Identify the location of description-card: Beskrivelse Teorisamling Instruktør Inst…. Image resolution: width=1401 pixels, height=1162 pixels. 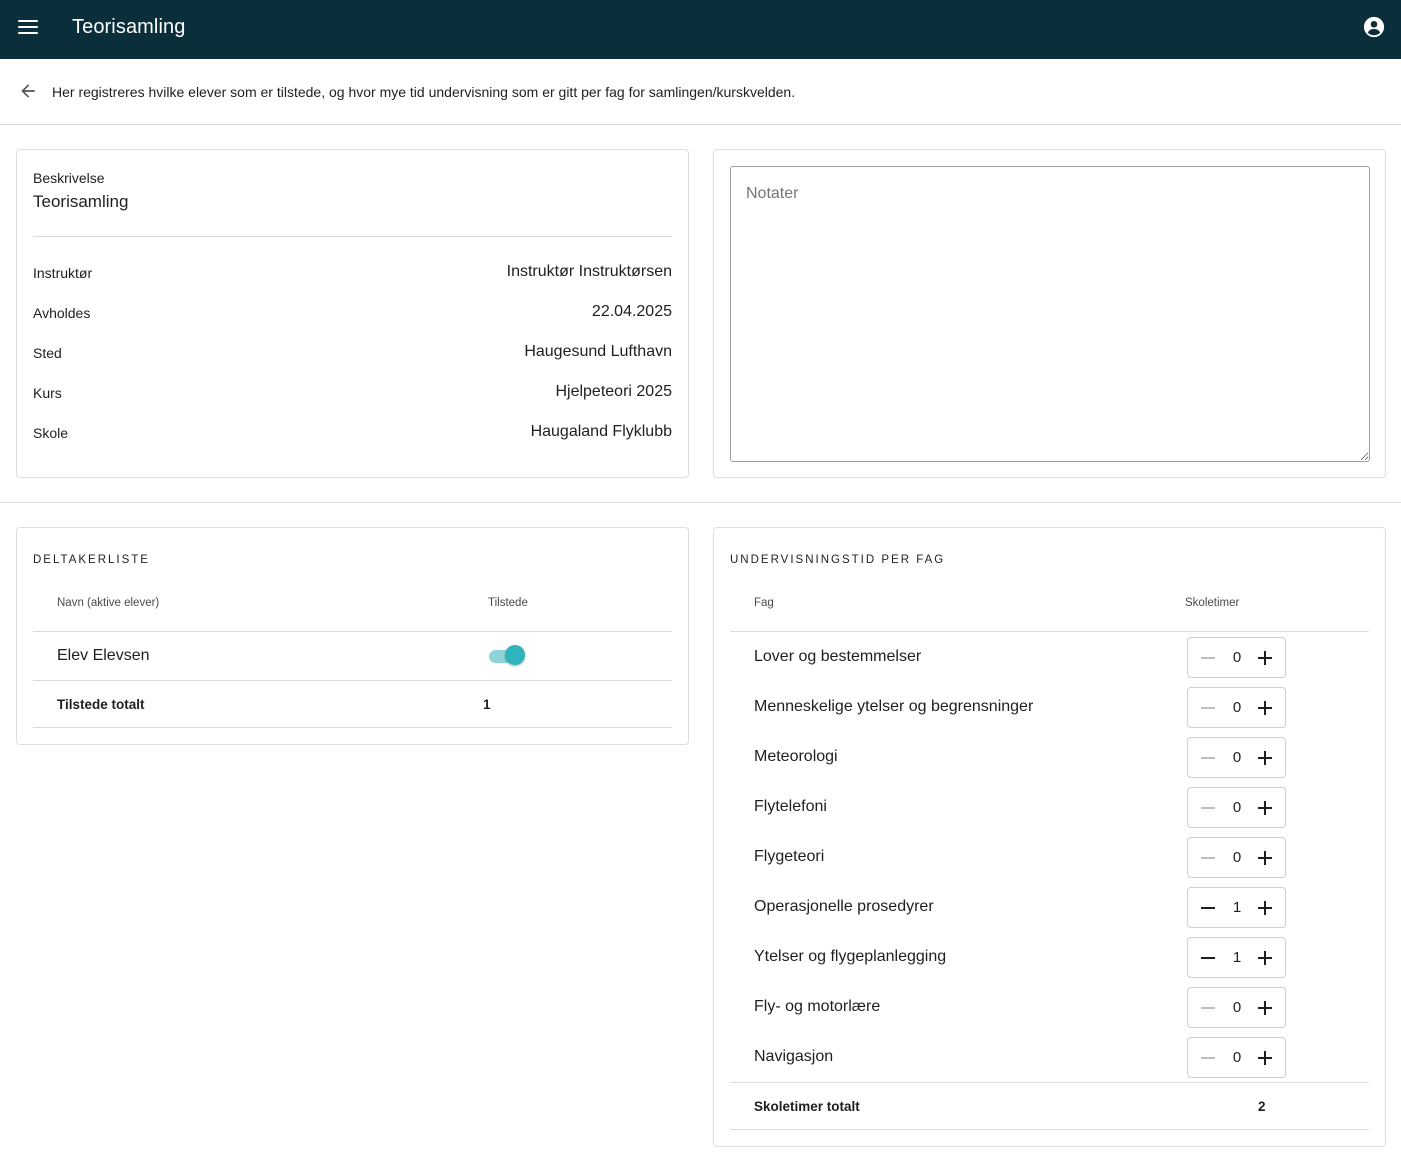
(352, 313).